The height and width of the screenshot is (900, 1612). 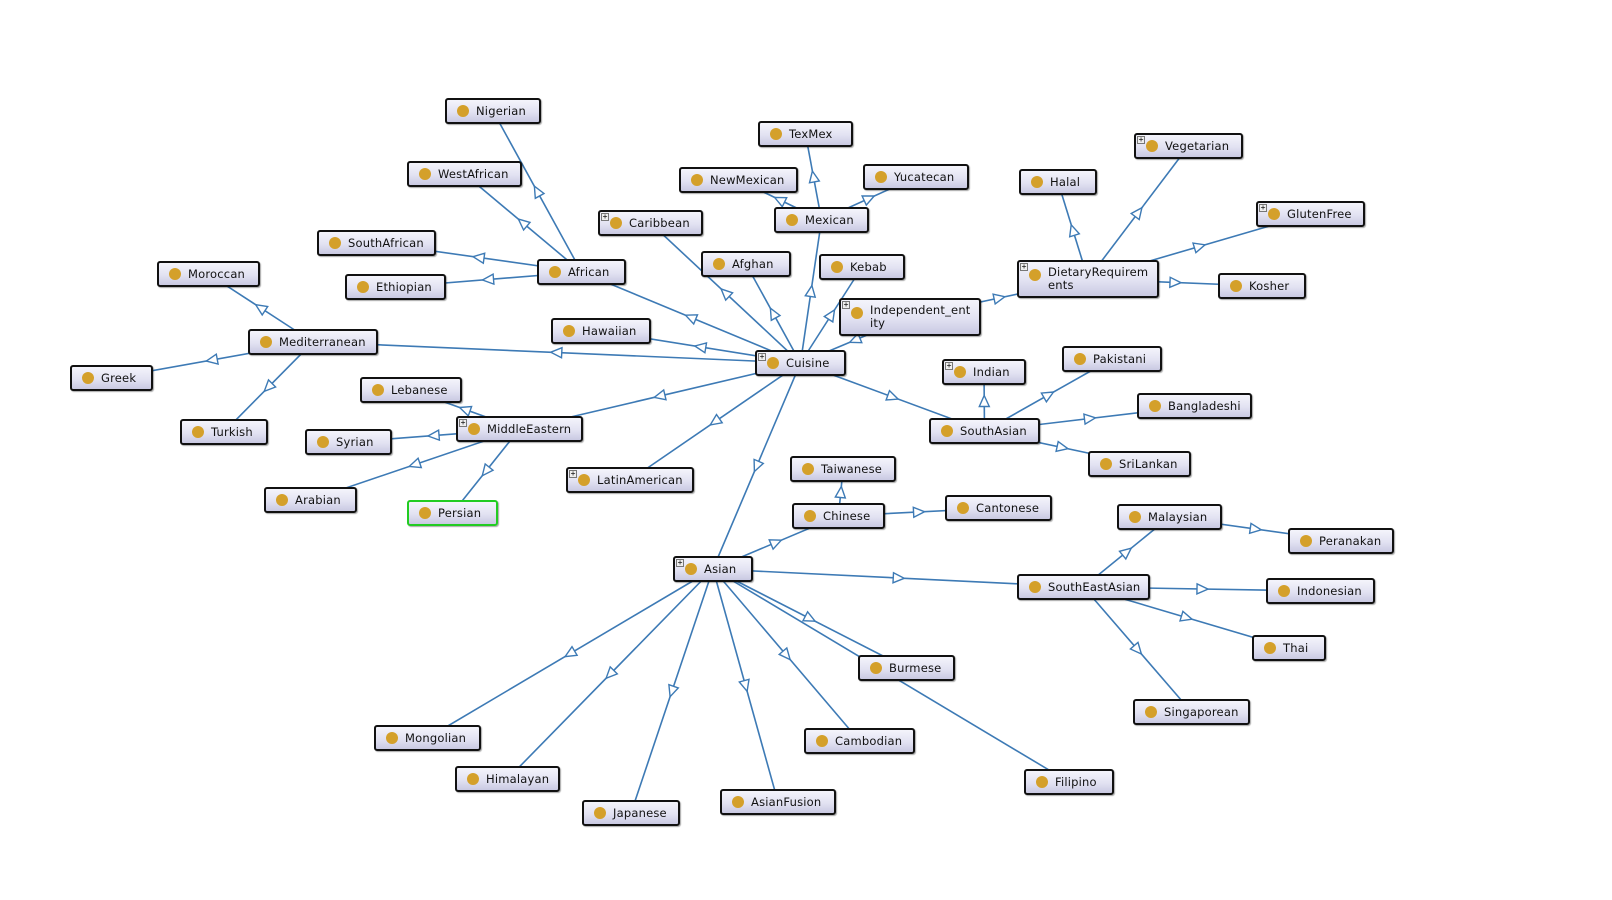 What do you see at coordinates (778, 802) in the screenshot?
I see `class-node-asianfusion: AsianFusion` at bounding box center [778, 802].